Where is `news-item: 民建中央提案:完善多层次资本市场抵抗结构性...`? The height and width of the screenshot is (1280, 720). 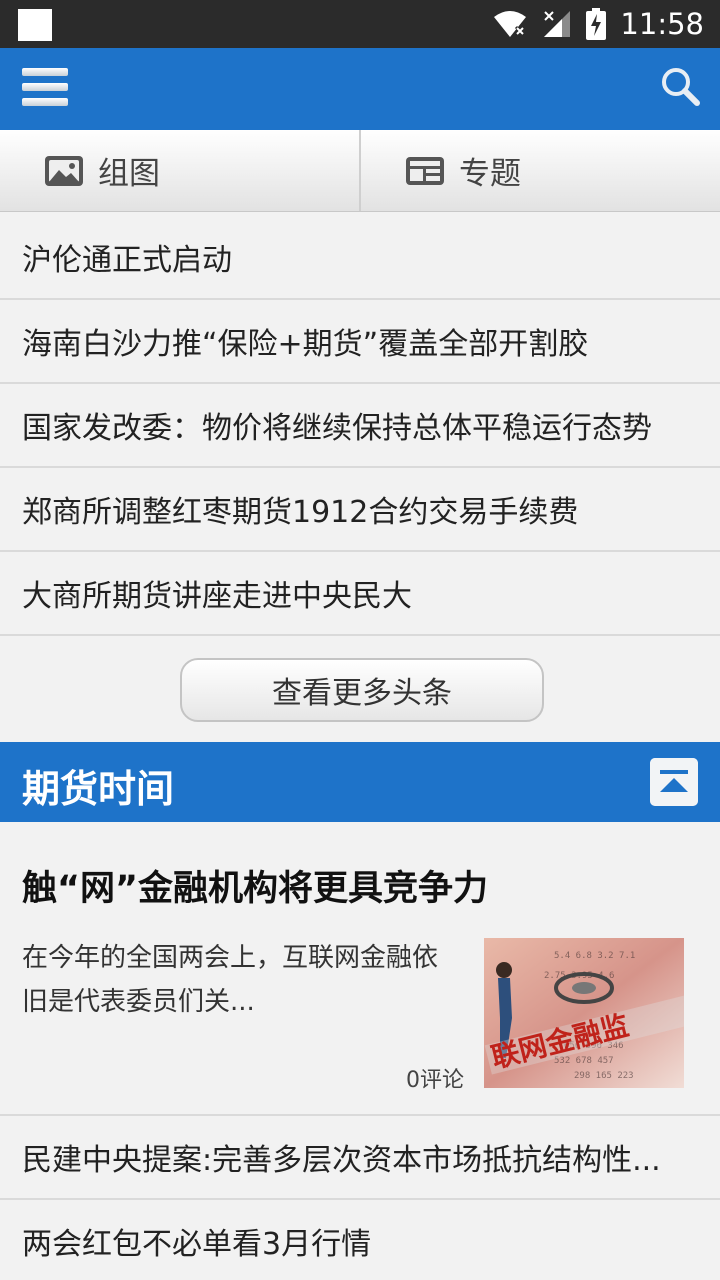
news-item: 民建中央提案:完善多层次资本市场抵抗结构性... is located at coordinates (360, 1158).